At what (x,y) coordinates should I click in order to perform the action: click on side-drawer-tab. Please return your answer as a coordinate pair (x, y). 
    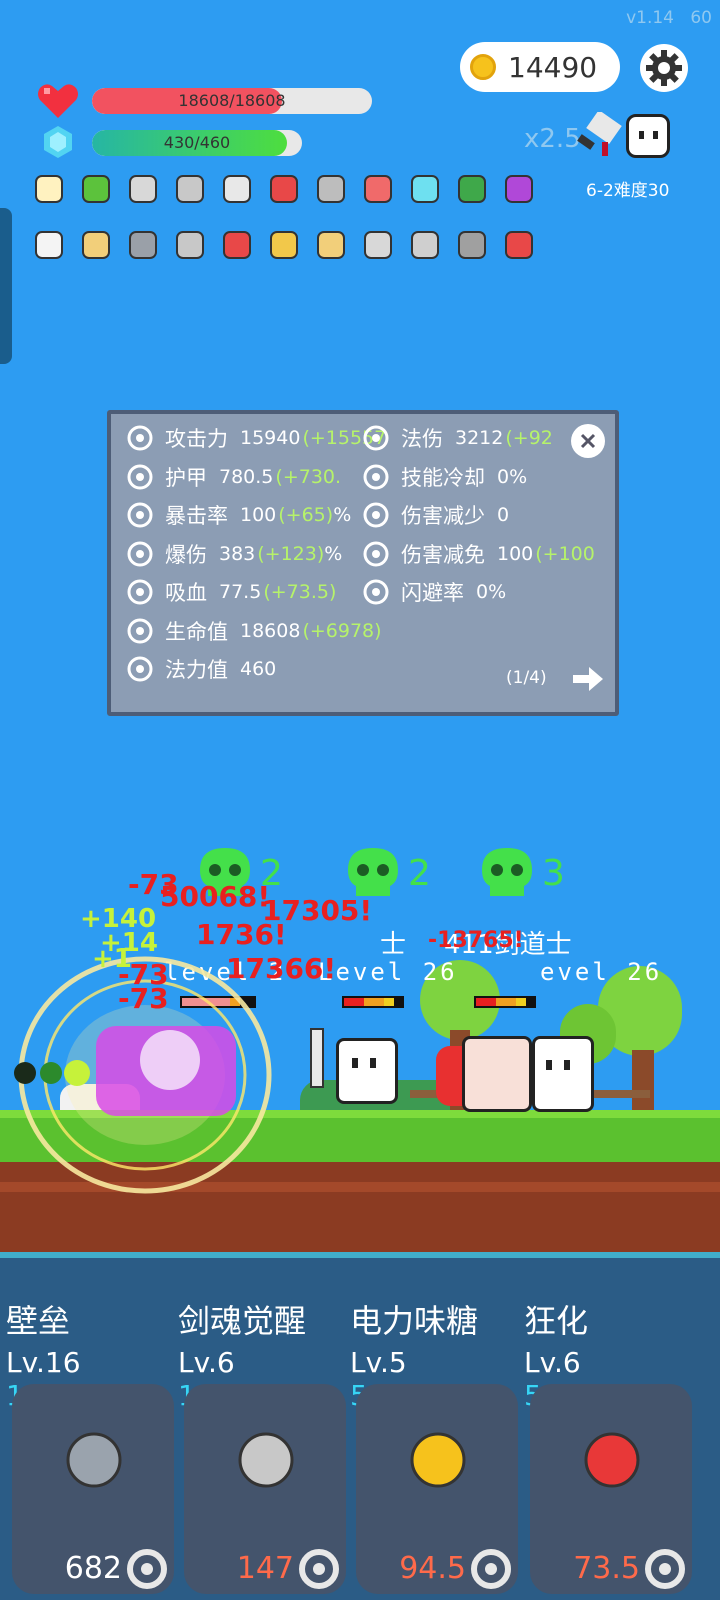
    Looking at the image, I should click on (6, 286).